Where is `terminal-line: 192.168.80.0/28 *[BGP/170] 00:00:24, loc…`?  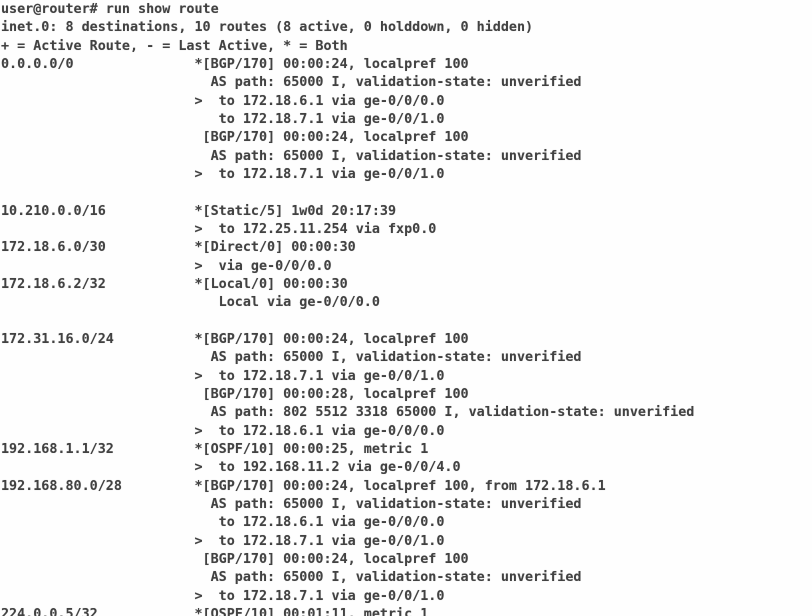
terminal-line: 192.168.80.0/28 *[BGP/170] 00:00:24, loc… is located at coordinates (303, 486).